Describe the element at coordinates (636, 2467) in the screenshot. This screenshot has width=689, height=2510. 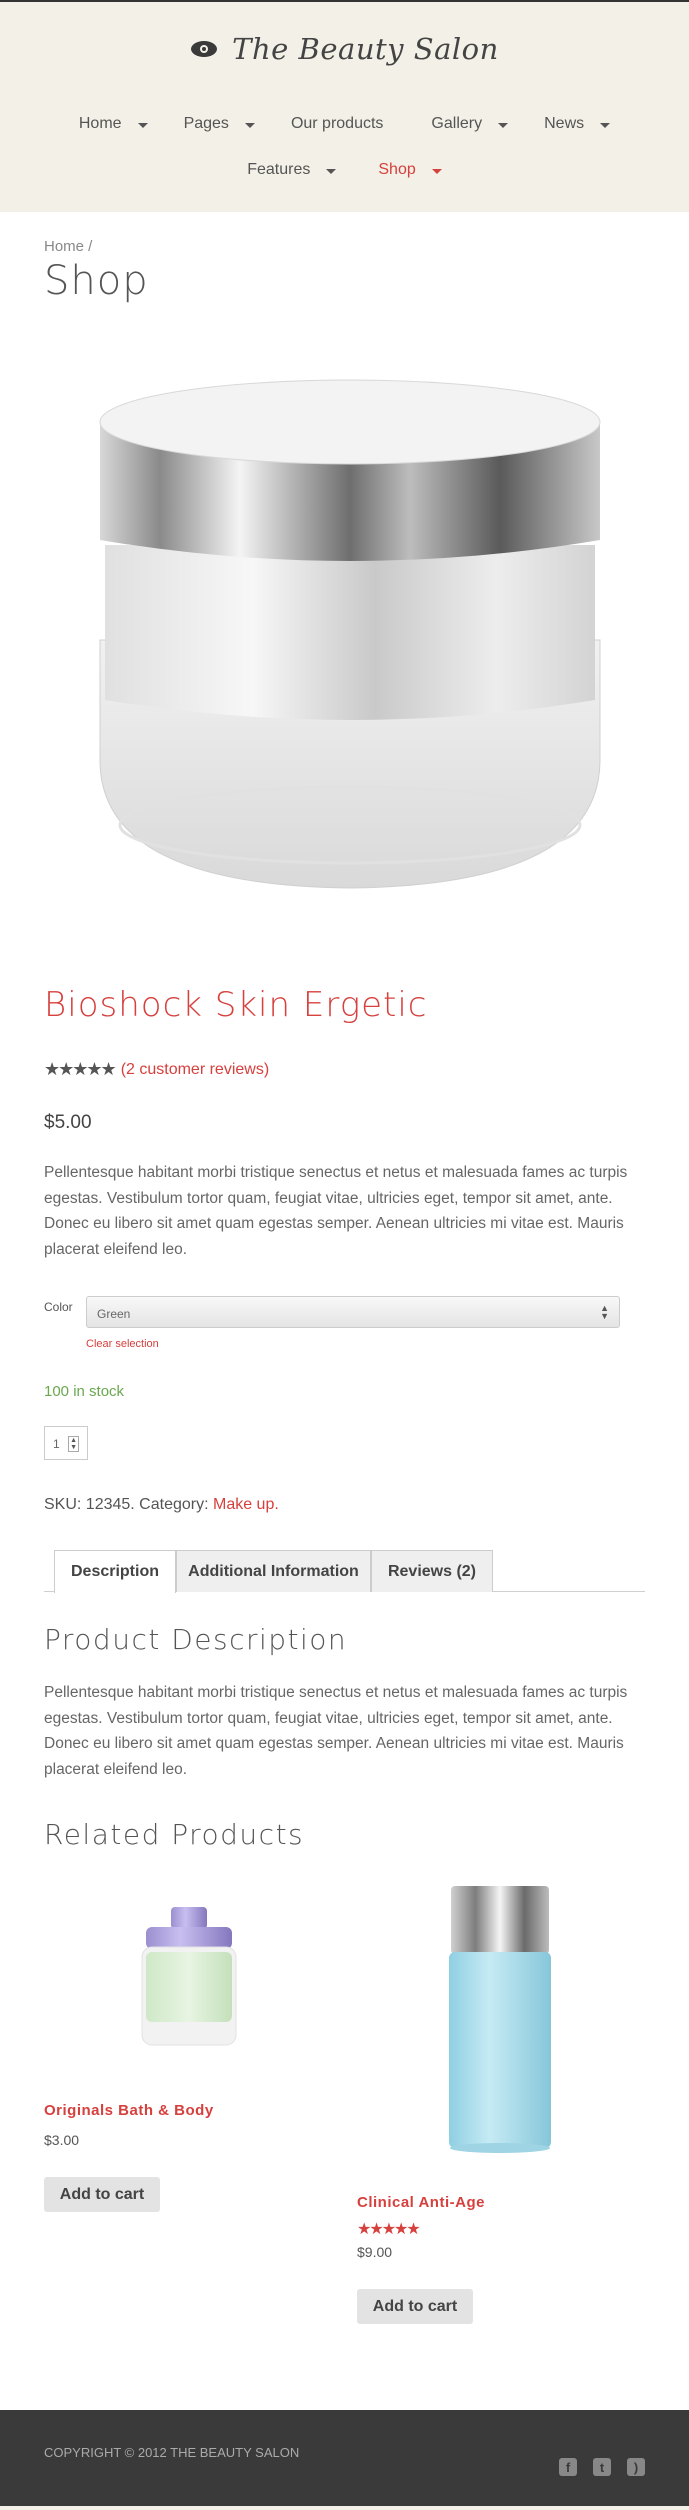
I see `rss-icon: )` at that location.